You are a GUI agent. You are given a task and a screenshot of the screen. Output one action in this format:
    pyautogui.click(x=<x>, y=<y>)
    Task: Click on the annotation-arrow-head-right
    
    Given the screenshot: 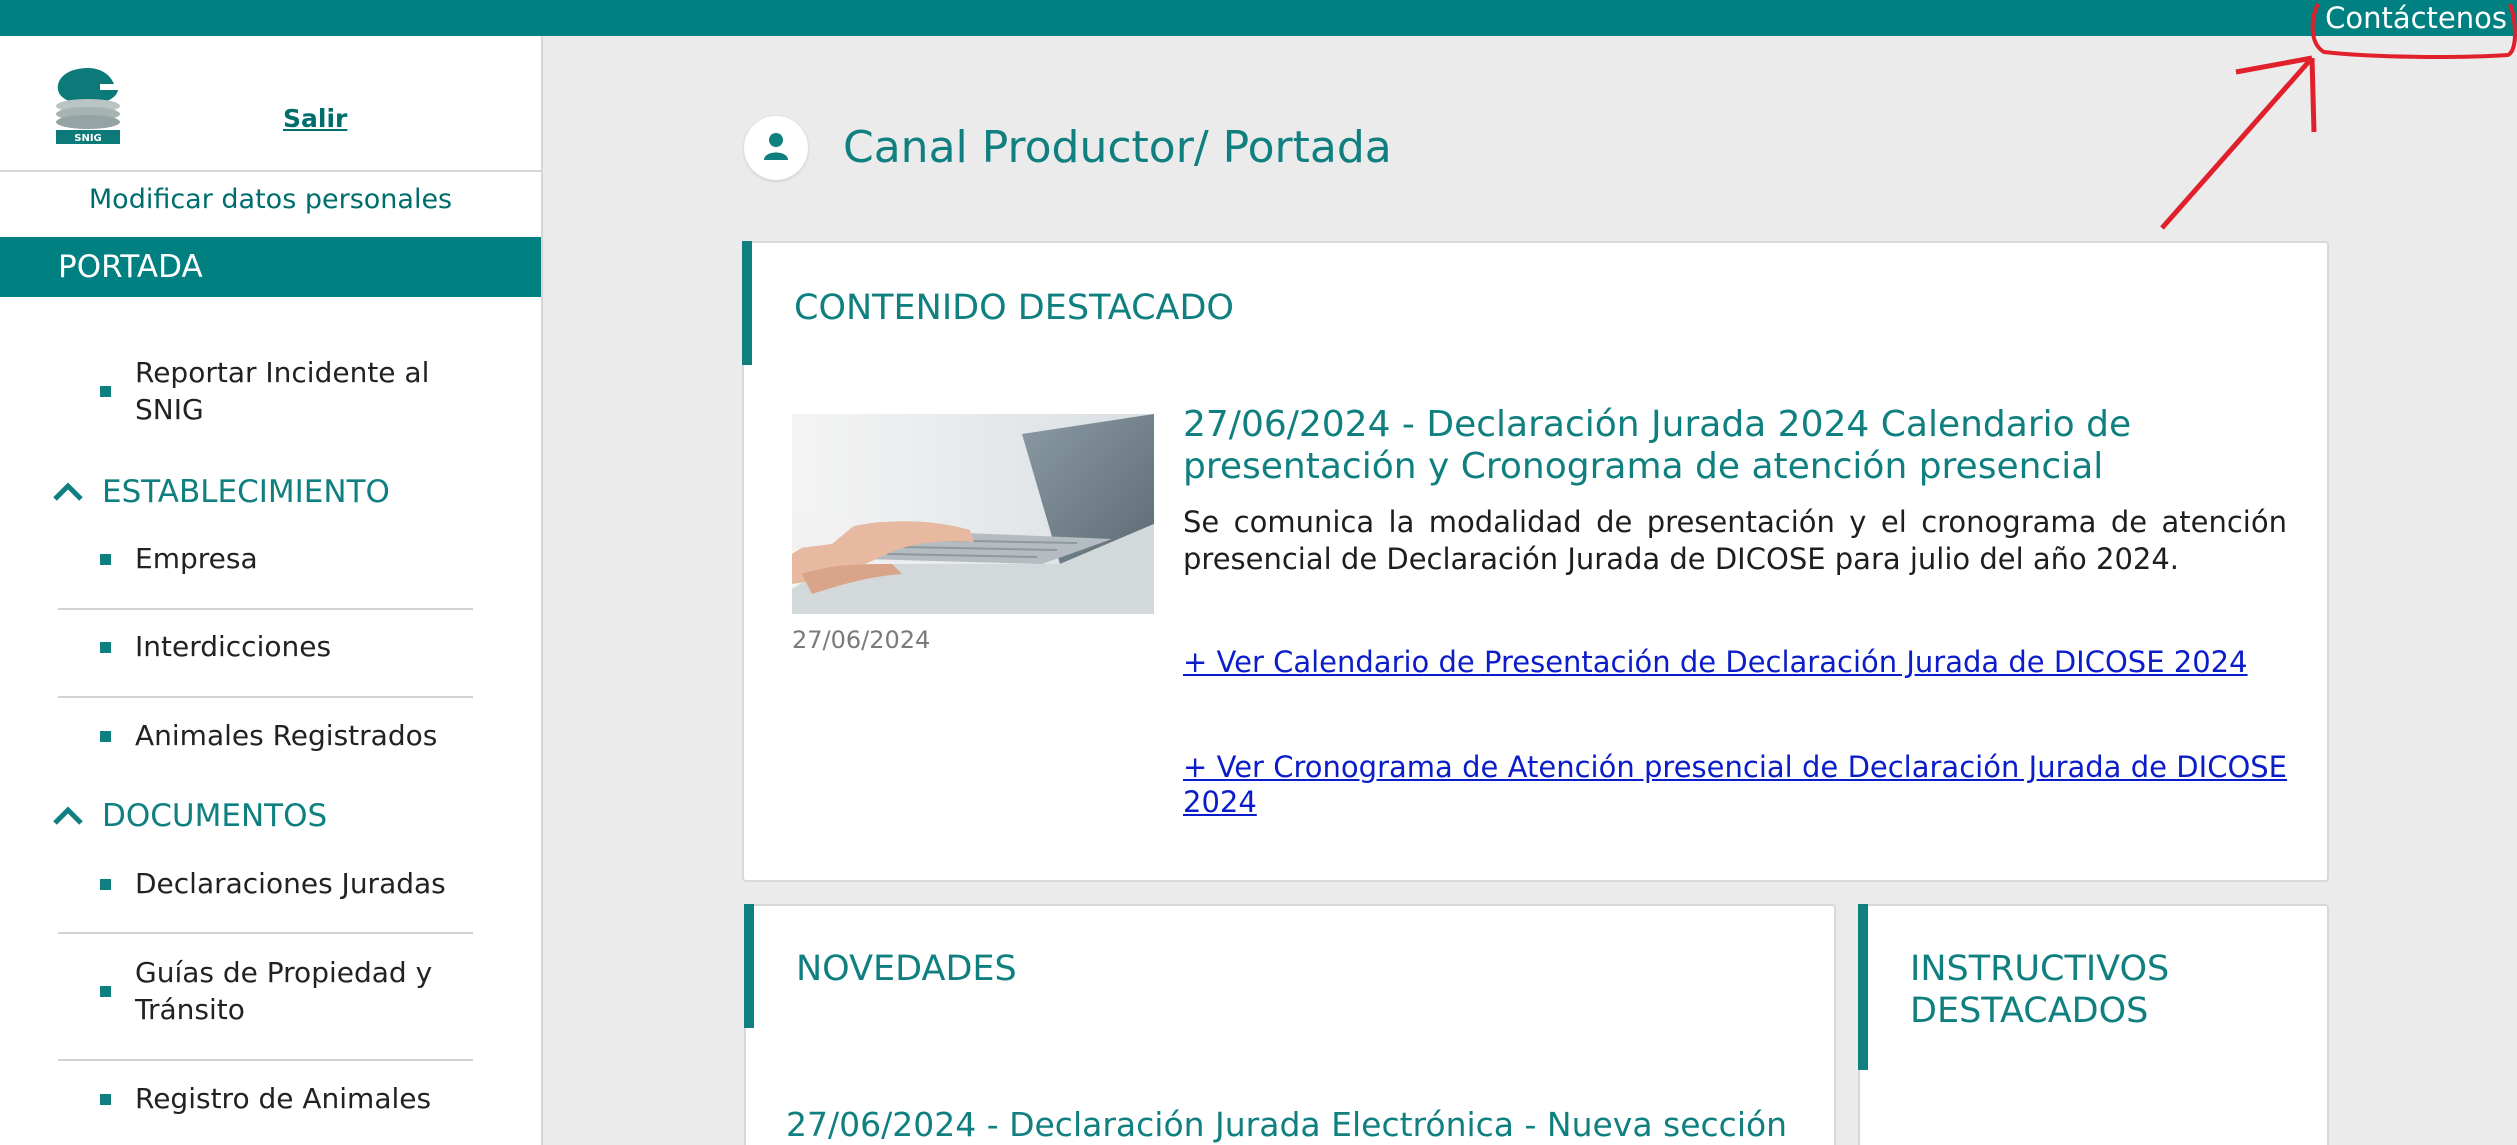 What is the action you would take?
    pyautogui.click(x=2313, y=95)
    